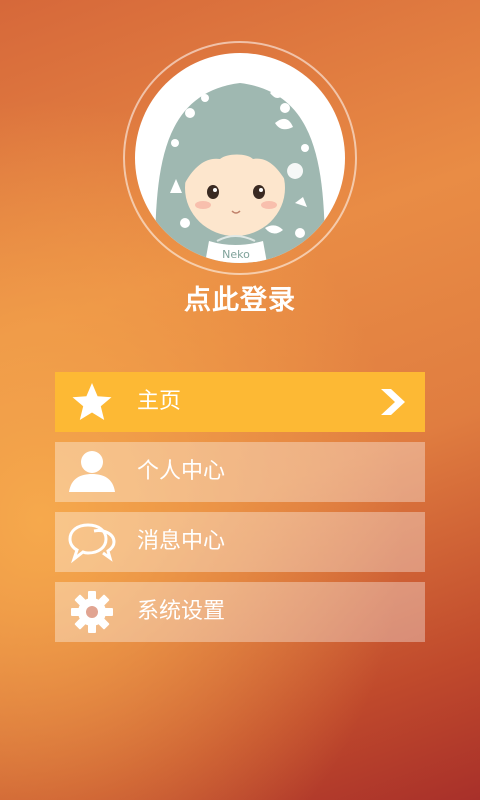 The width and height of the screenshot is (480, 800). What do you see at coordinates (240, 165) in the screenshot?
I see `avatar-illustration: Neko` at bounding box center [240, 165].